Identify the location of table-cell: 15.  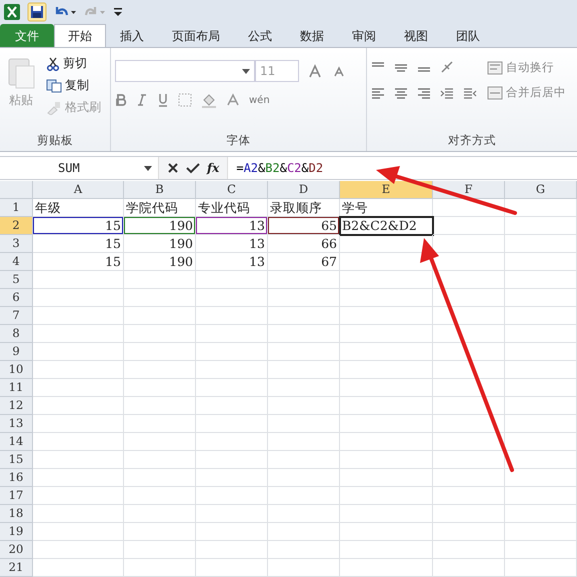
(78, 226).